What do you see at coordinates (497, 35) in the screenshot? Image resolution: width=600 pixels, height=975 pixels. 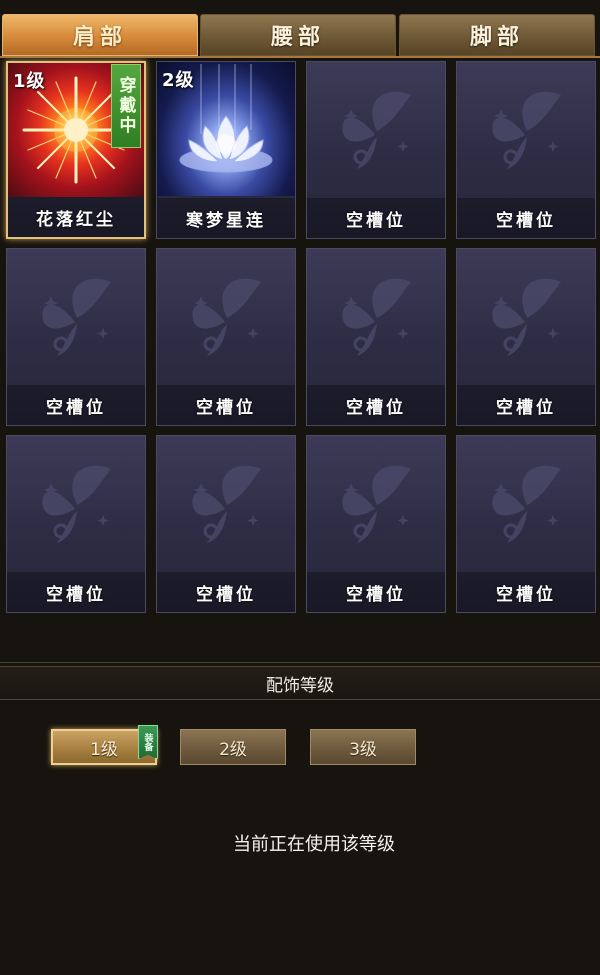 I see `tab-feet: 脚部` at bounding box center [497, 35].